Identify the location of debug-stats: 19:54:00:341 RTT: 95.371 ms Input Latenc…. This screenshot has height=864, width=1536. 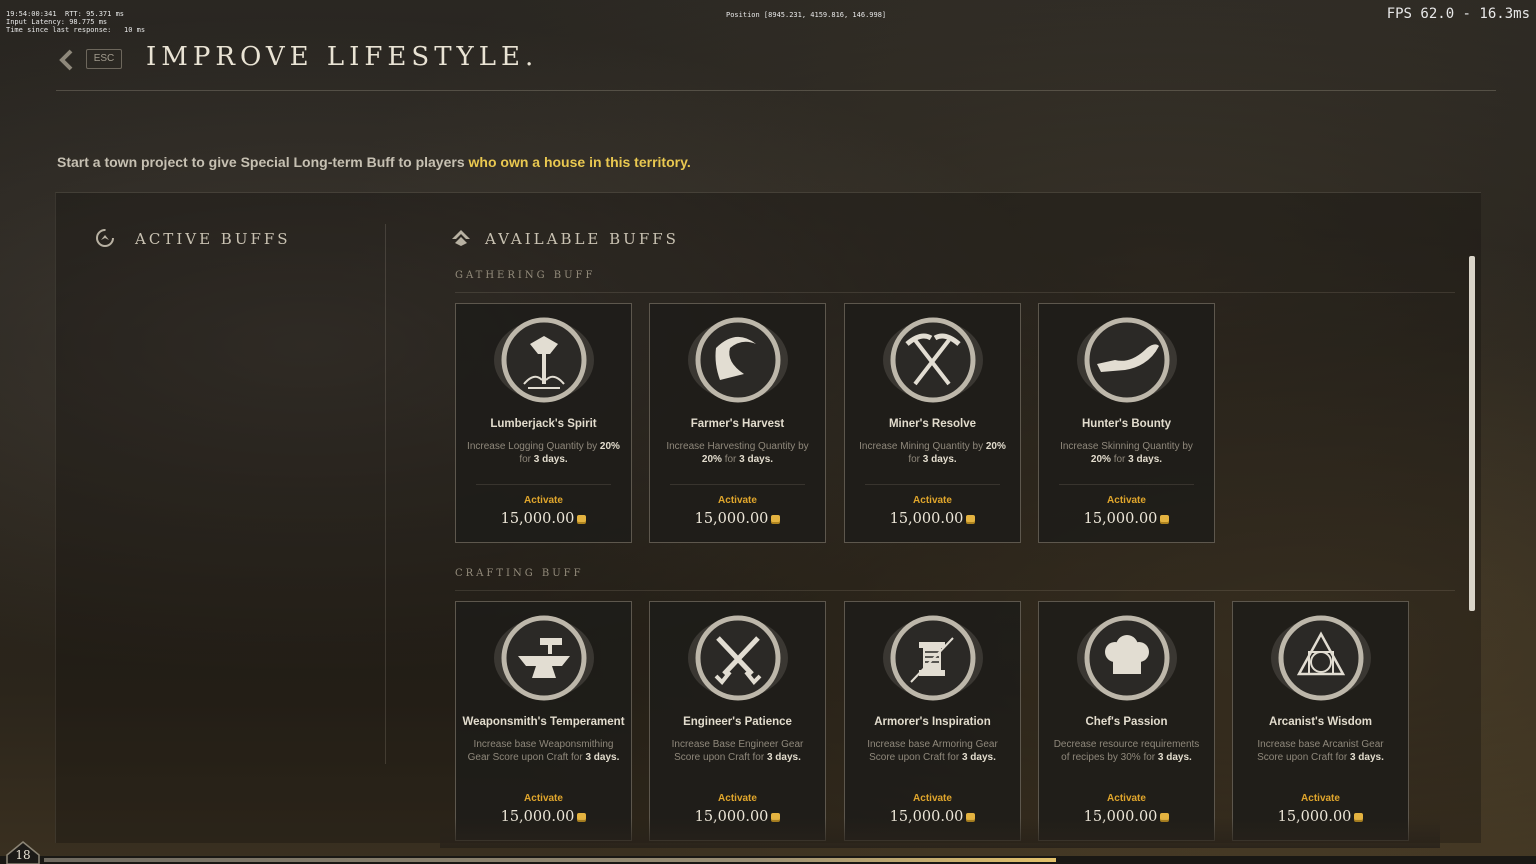
(76, 22).